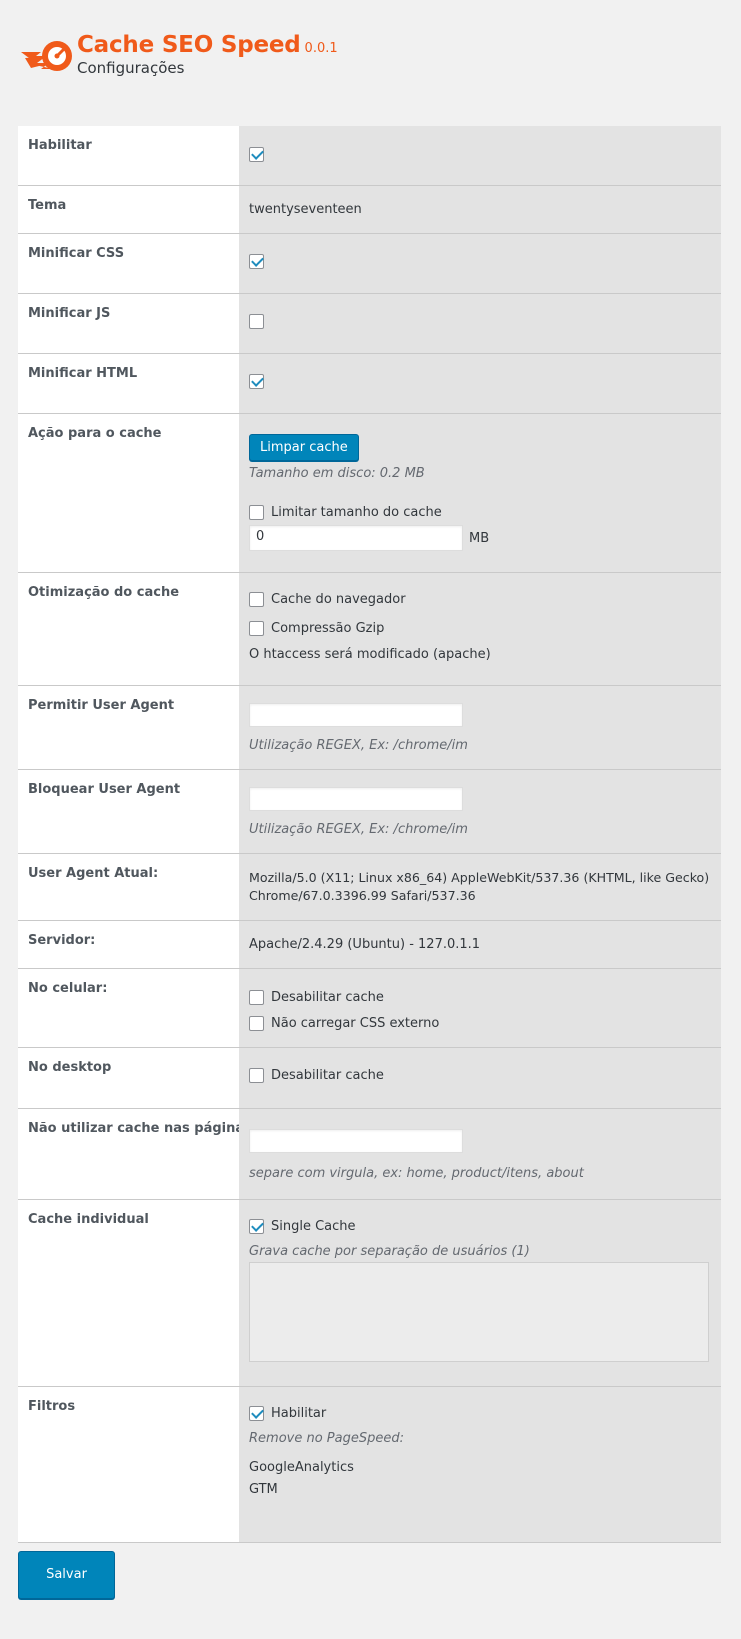 This screenshot has height=1639, width=741. What do you see at coordinates (301, 1467) in the screenshot?
I see `filter-item: GoogleAnalytics` at bounding box center [301, 1467].